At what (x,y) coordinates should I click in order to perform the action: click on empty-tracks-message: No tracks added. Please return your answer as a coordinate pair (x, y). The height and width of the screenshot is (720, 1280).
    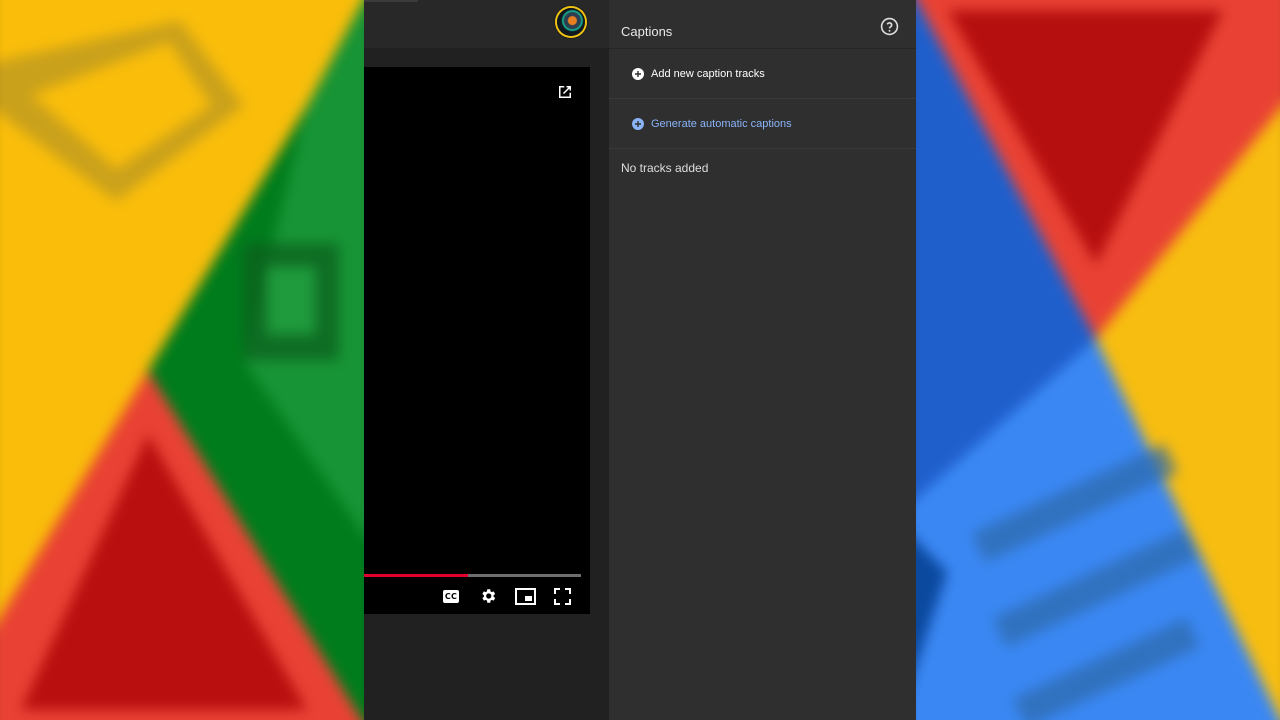
    Looking at the image, I should click on (665, 168).